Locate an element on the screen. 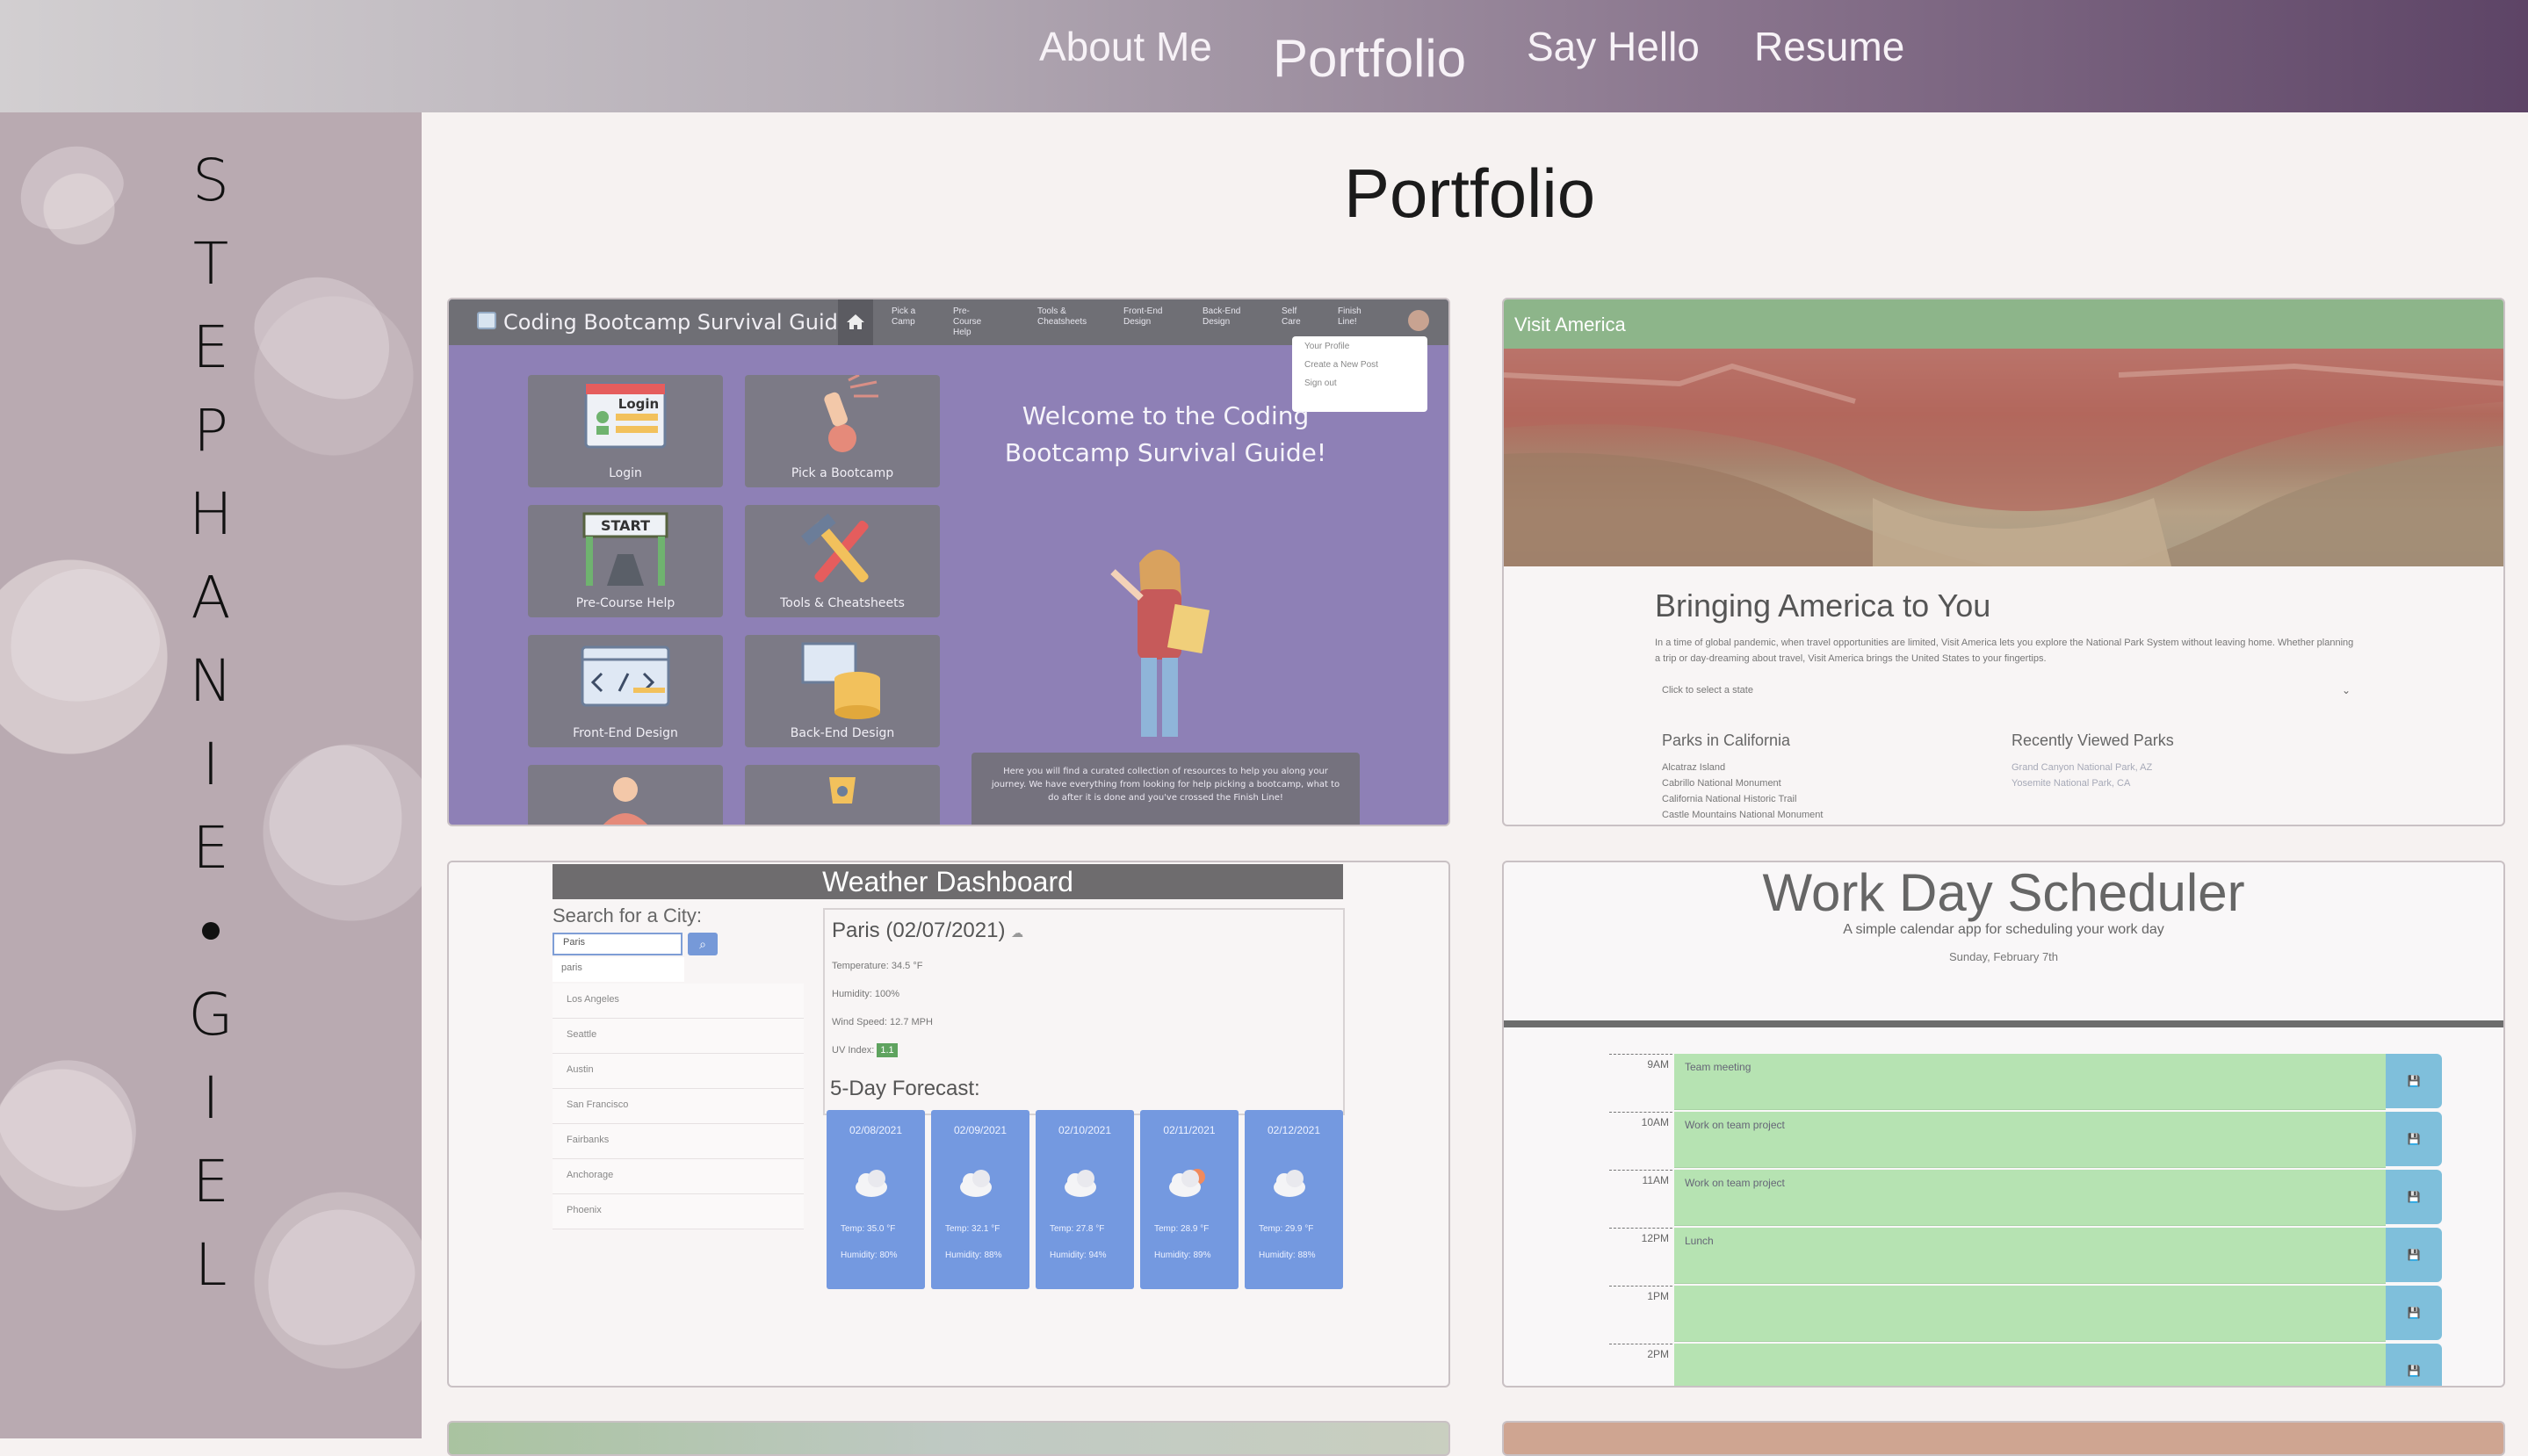 This screenshot has width=2528, height=1456. cloud-icon is located at coordinates (1080, 1183).